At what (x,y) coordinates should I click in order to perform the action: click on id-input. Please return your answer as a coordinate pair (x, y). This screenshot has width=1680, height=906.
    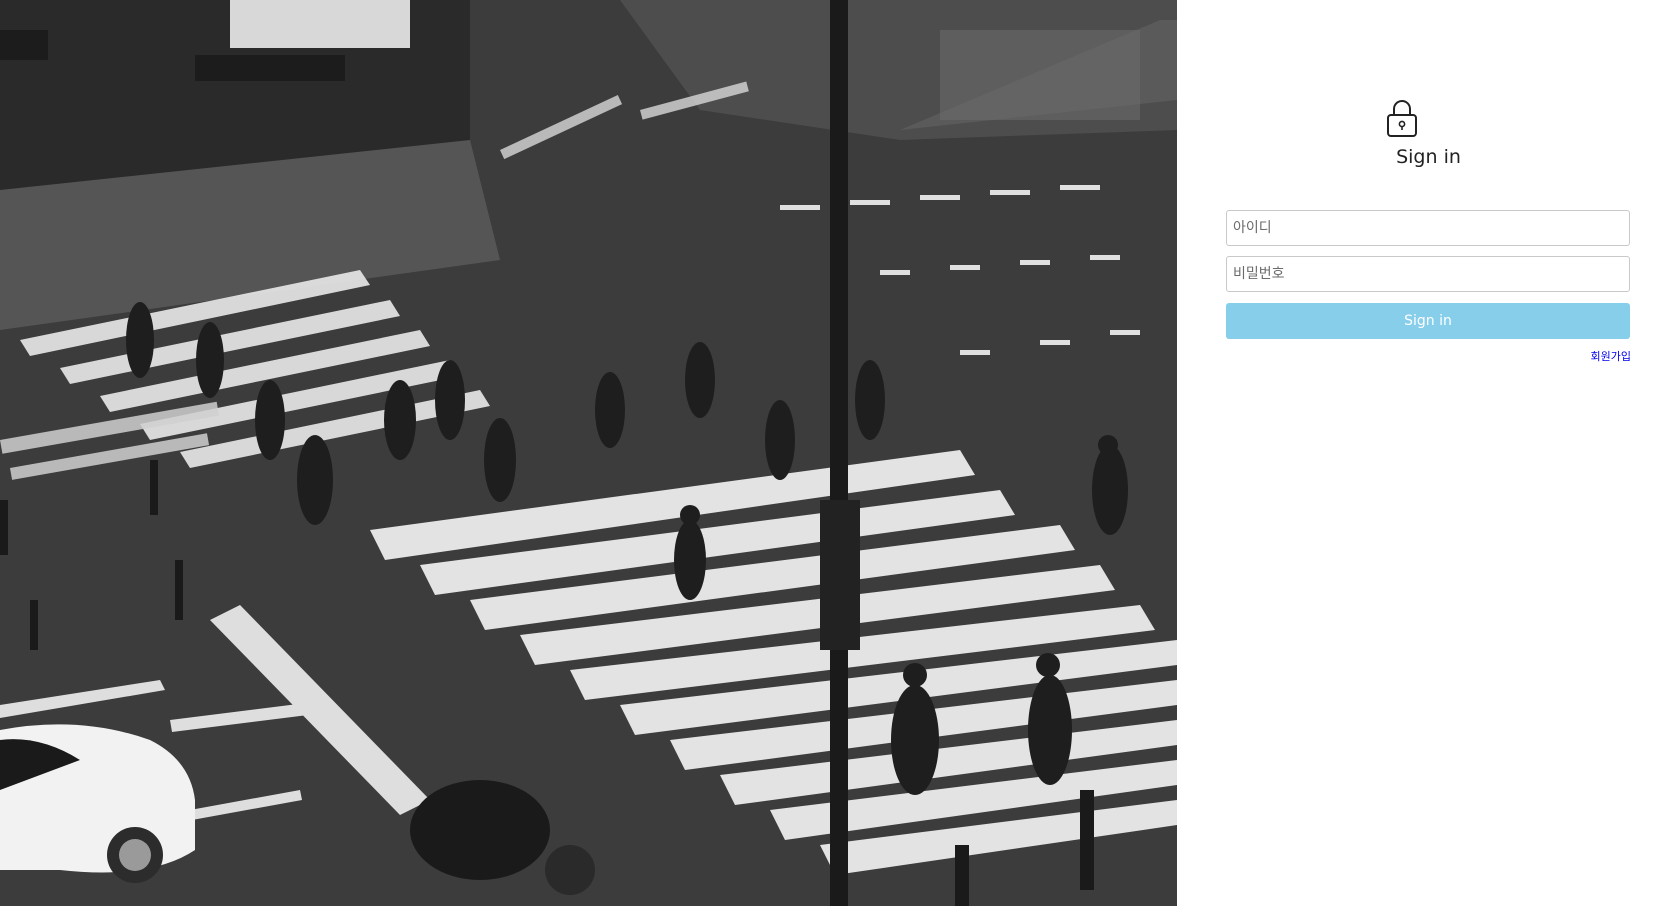
    Looking at the image, I should click on (1428, 228).